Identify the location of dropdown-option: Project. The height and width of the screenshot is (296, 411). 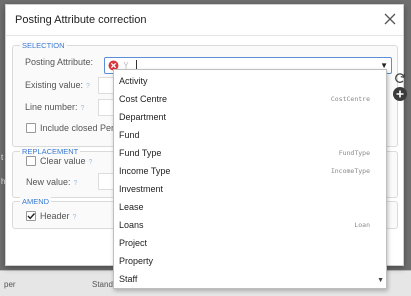
(245, 243).